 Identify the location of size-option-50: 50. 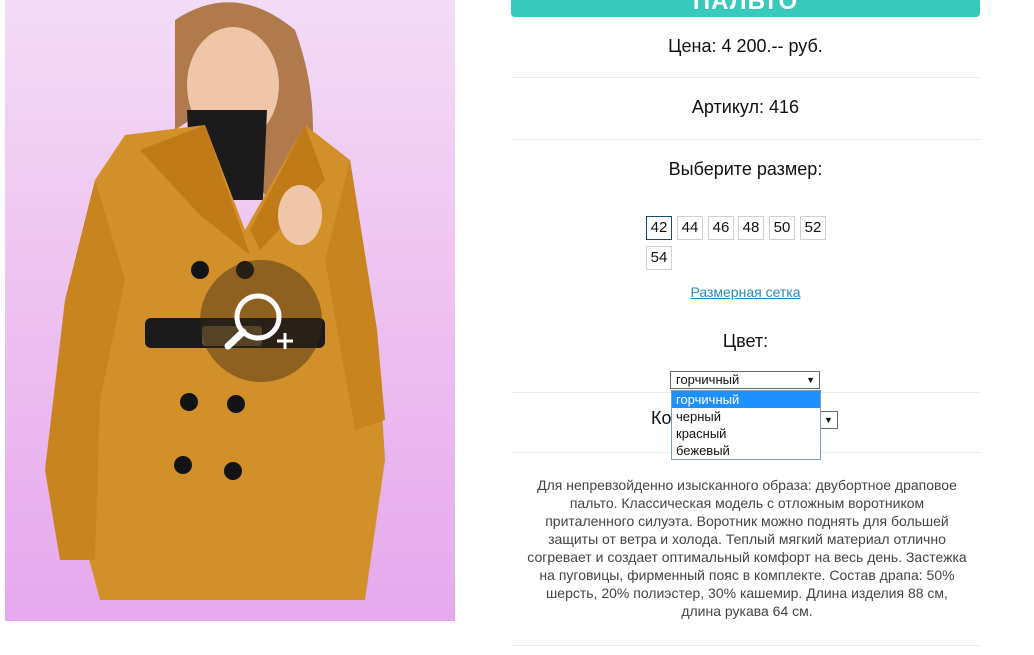
(782, 228).